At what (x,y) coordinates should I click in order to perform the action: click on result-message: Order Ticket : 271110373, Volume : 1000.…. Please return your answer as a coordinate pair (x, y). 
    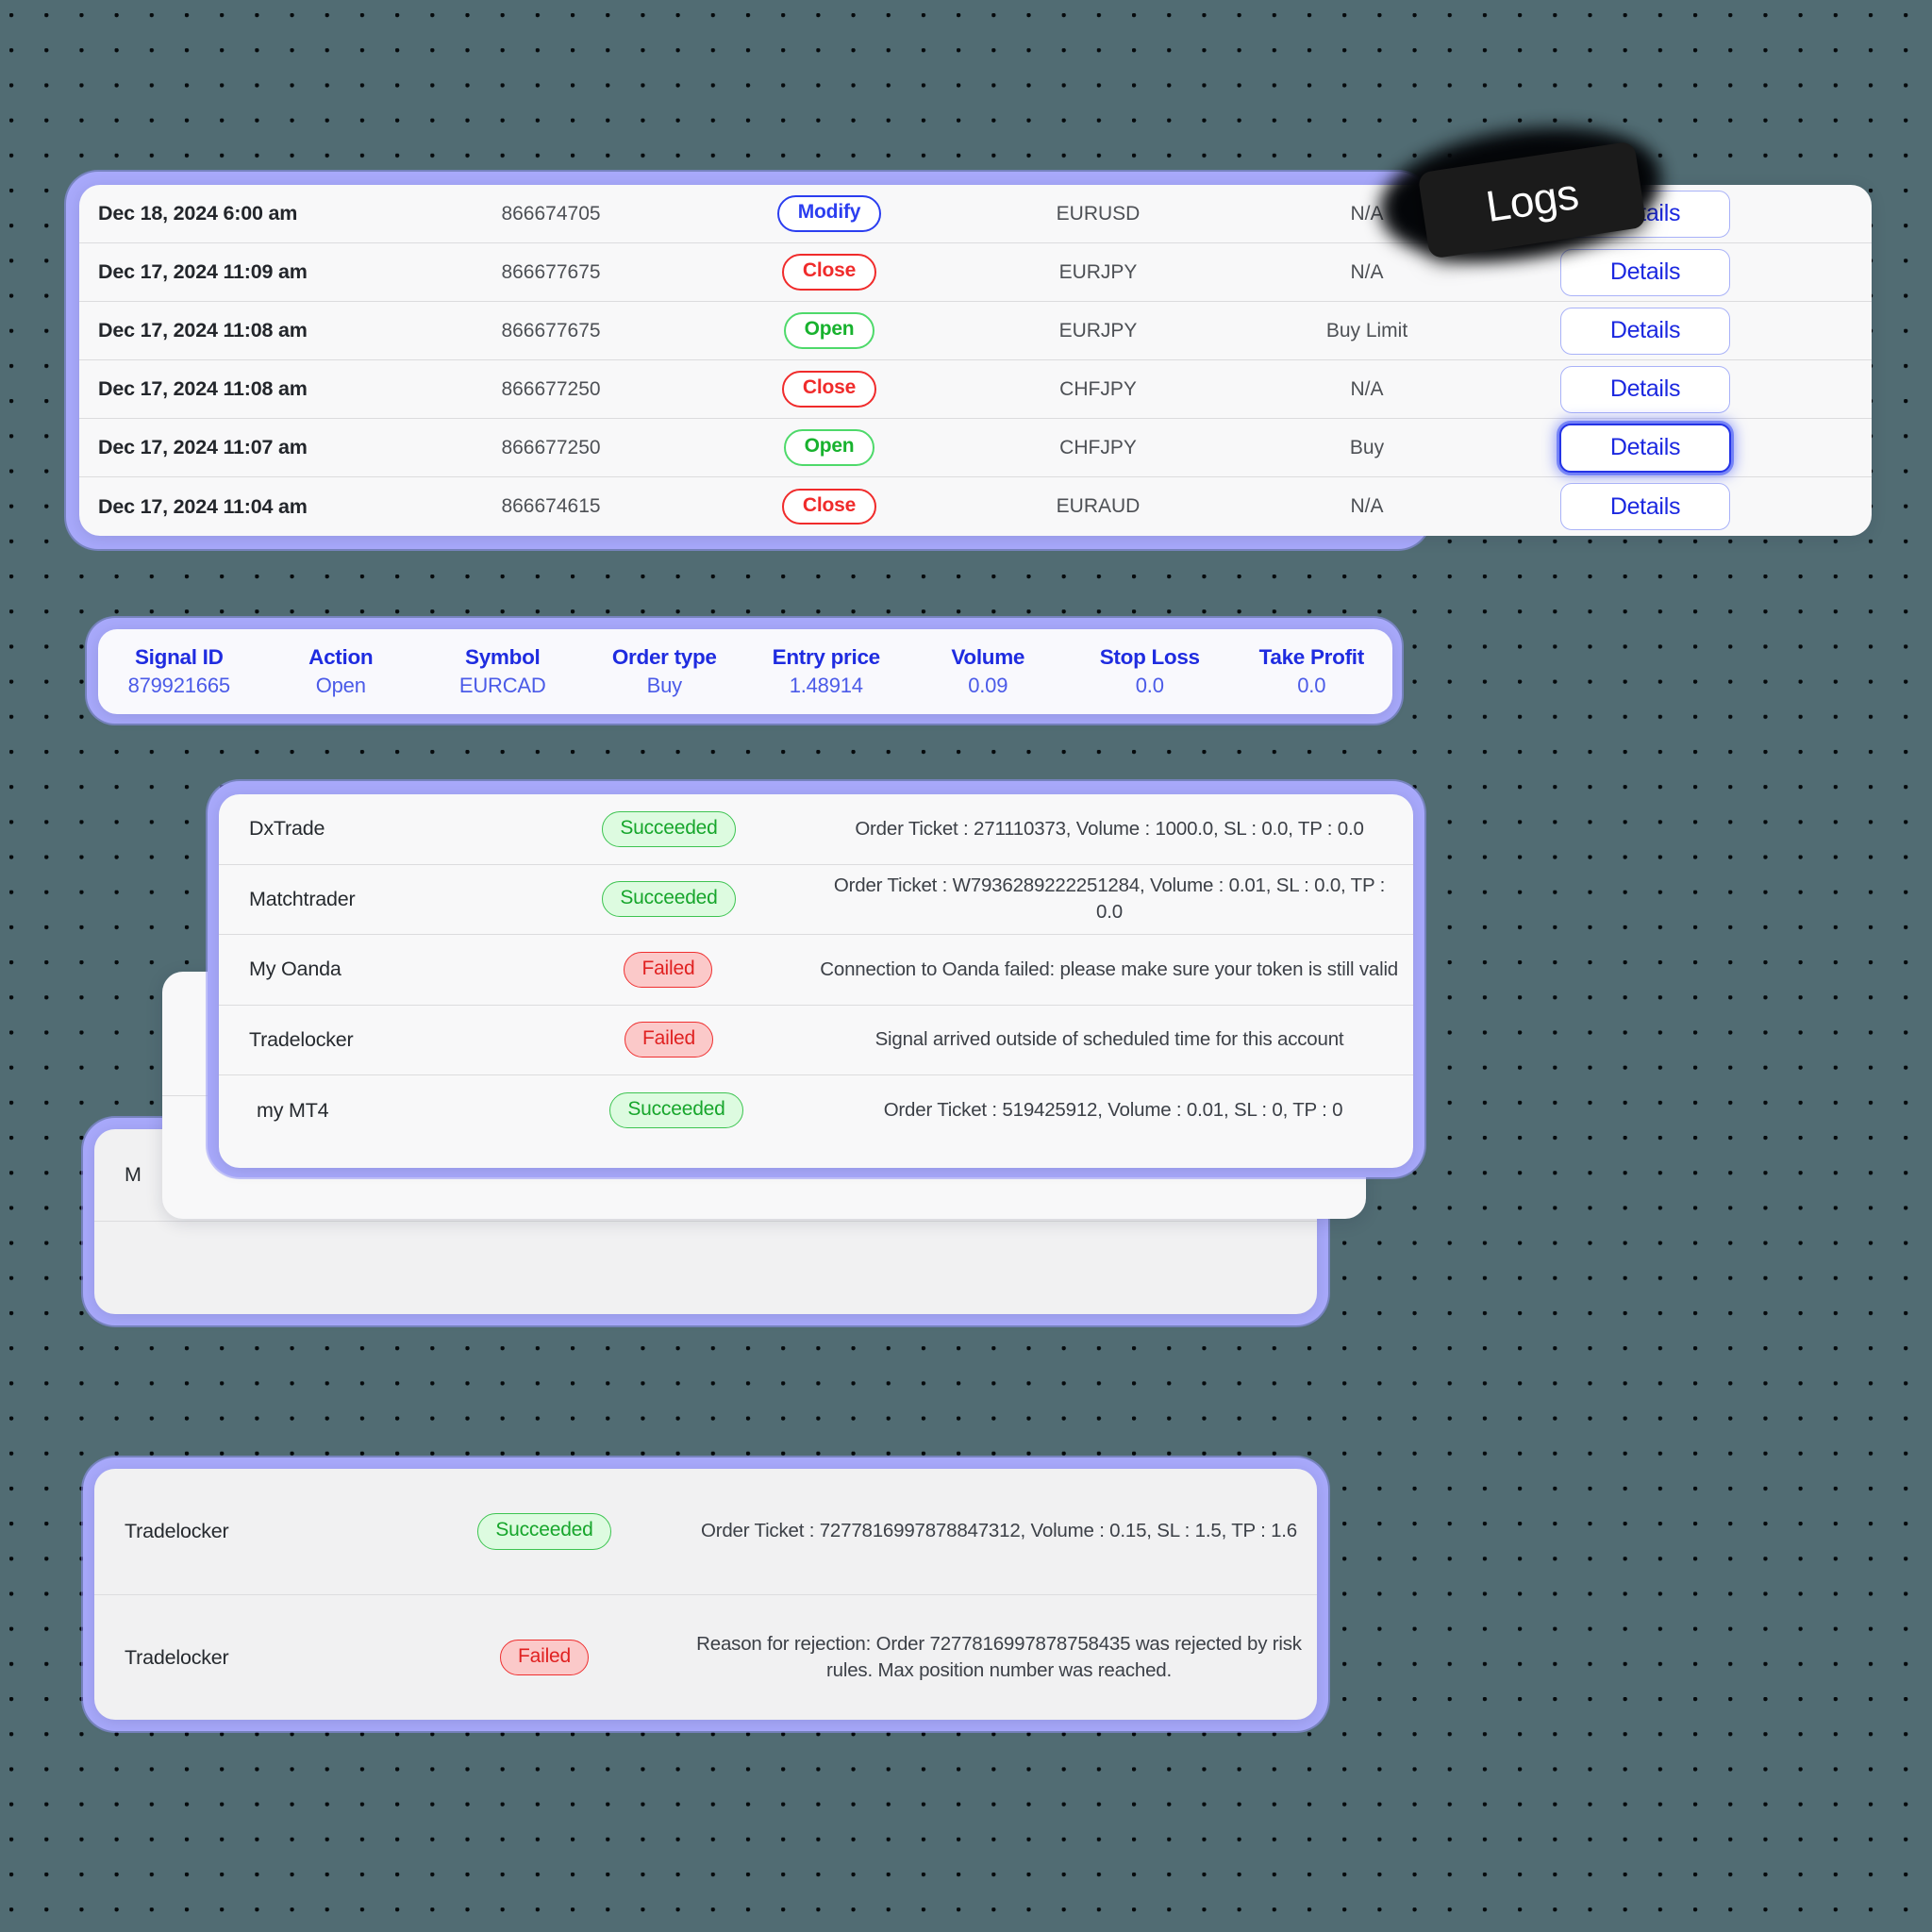
    Looking at the image, I should click on (1109, 828).